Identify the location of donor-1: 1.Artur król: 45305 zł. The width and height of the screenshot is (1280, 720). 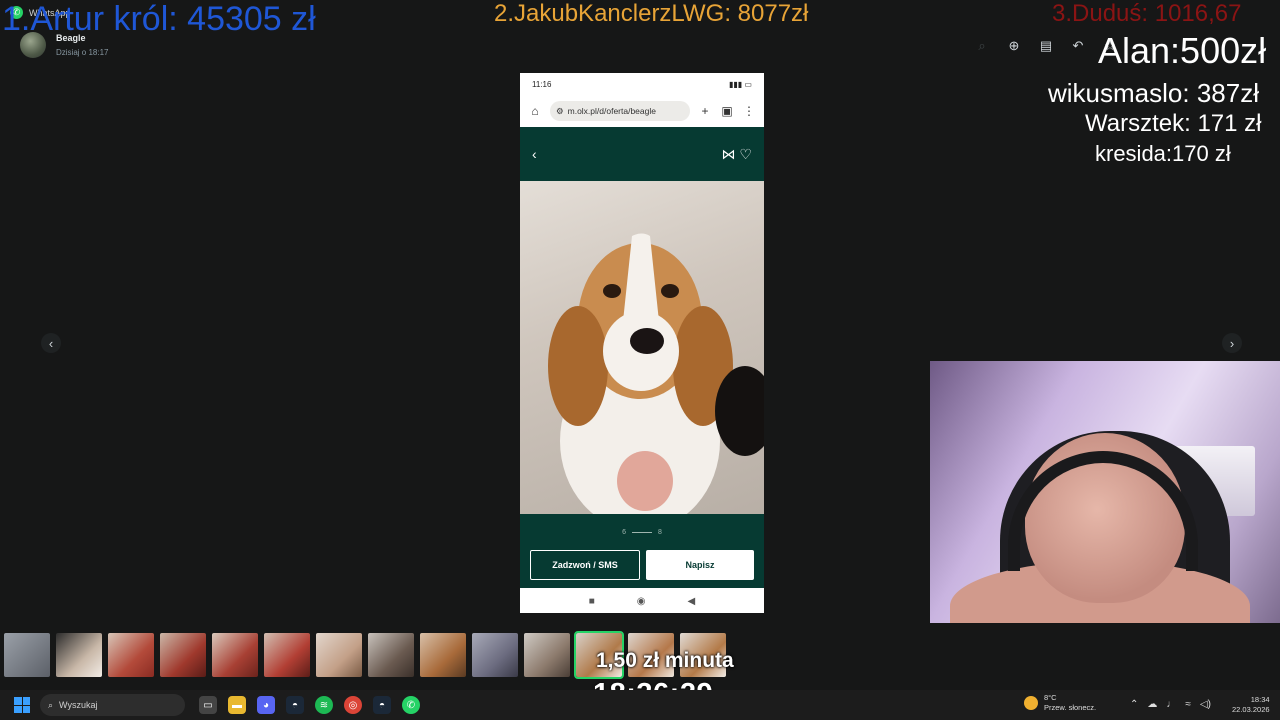
(159, 19).